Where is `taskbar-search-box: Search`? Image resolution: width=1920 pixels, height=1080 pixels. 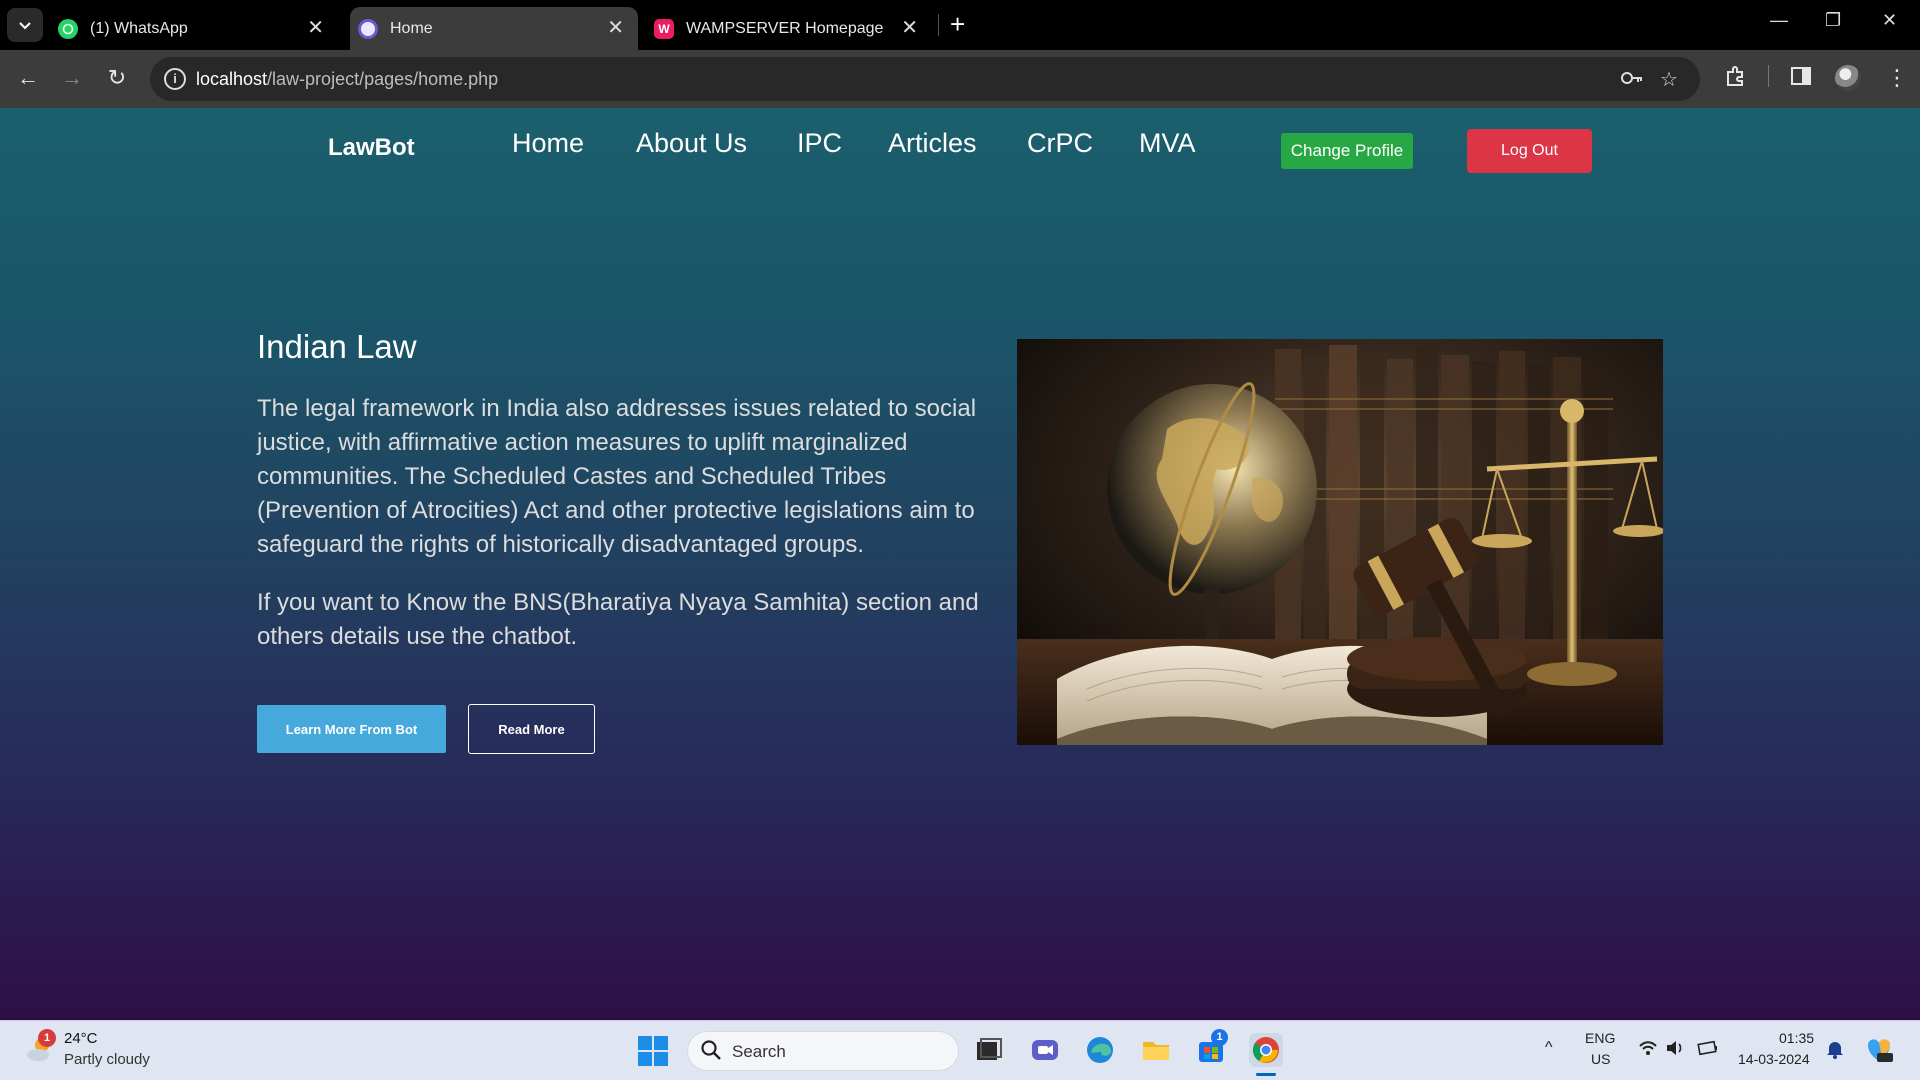 taskbar-search-box: Search is located at coordinates (823, 1051).